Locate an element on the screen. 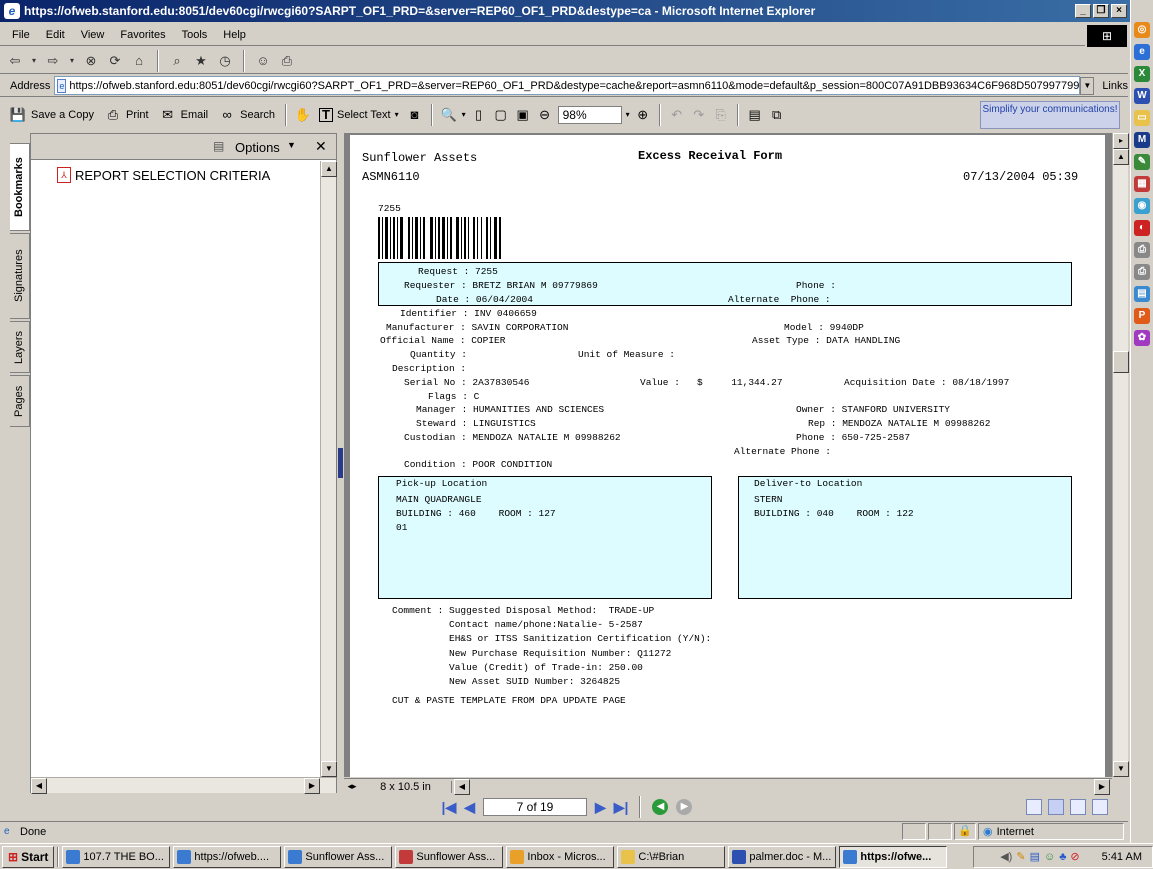 Image resolution: width=1153 pixels, height=869 pixels. snapshot-icon: ◙ is located at coordinates (415, 115).